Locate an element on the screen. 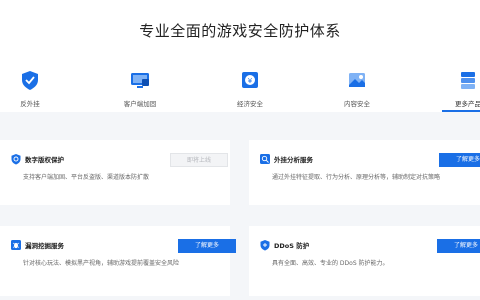 This screenshot has width=480, height=300. coin-shield-icon: ¥ is located at coordinates (250, 80).